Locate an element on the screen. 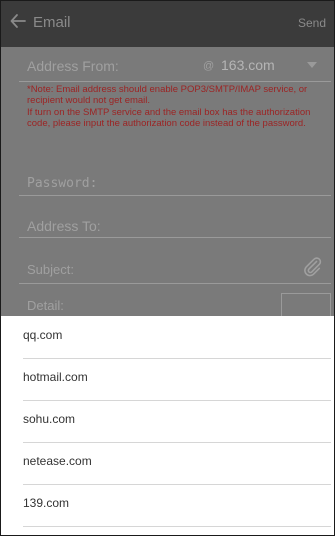  send-button: Send is located at coordinates (312, 23).